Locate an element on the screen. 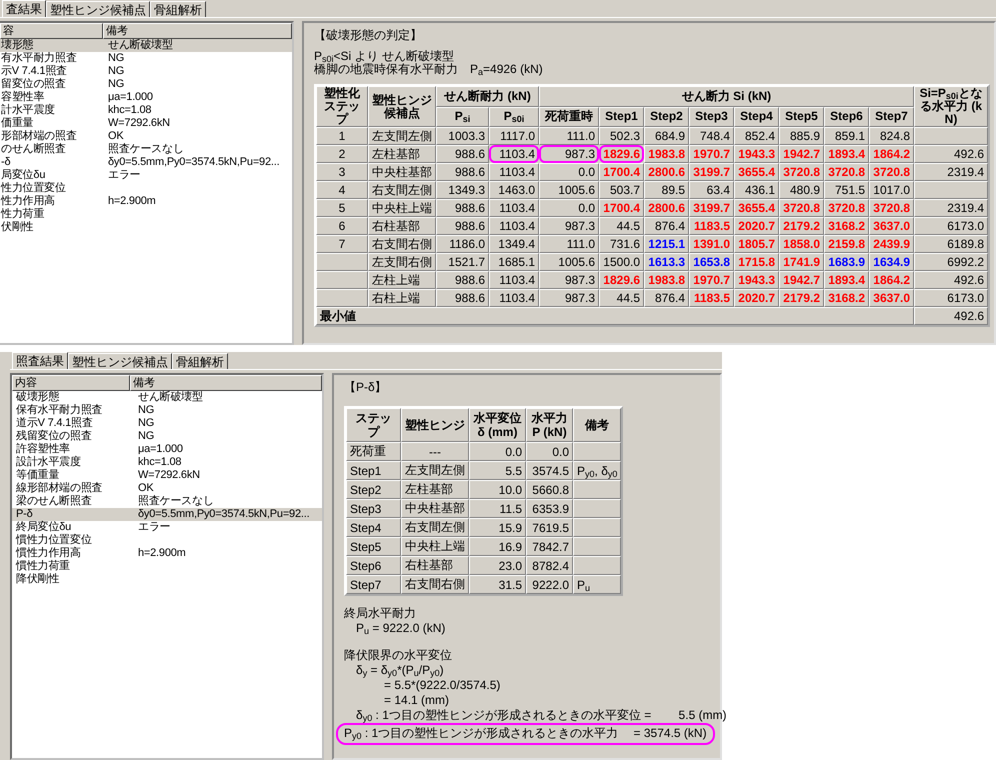 This screenshot has width=996, height=760. section-heading: 【破壊形態の判定】 is located at coordinates (368, 35).